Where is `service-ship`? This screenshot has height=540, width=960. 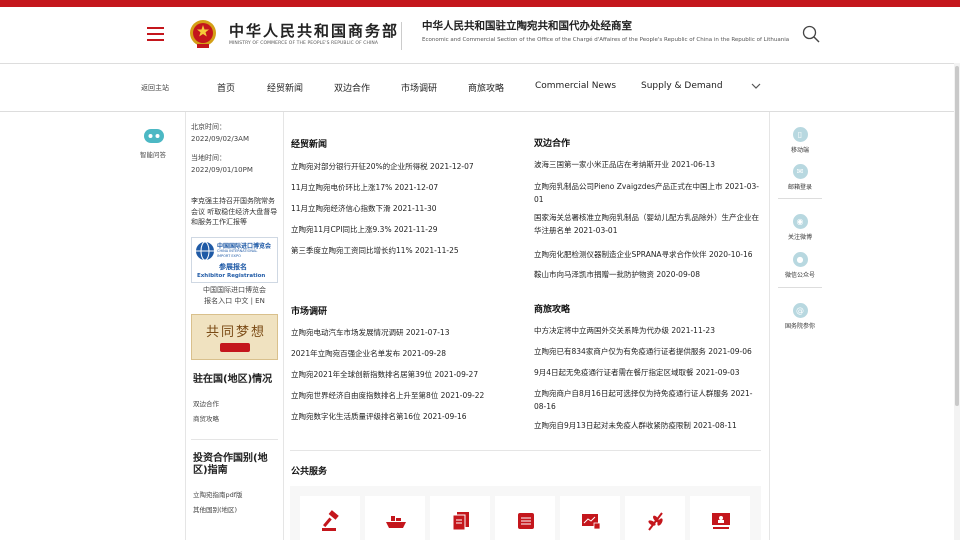 service-ship is located at coordinates (395, 518).